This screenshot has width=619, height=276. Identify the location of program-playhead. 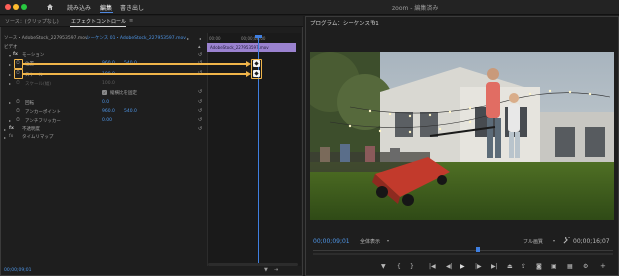
(478, 249).